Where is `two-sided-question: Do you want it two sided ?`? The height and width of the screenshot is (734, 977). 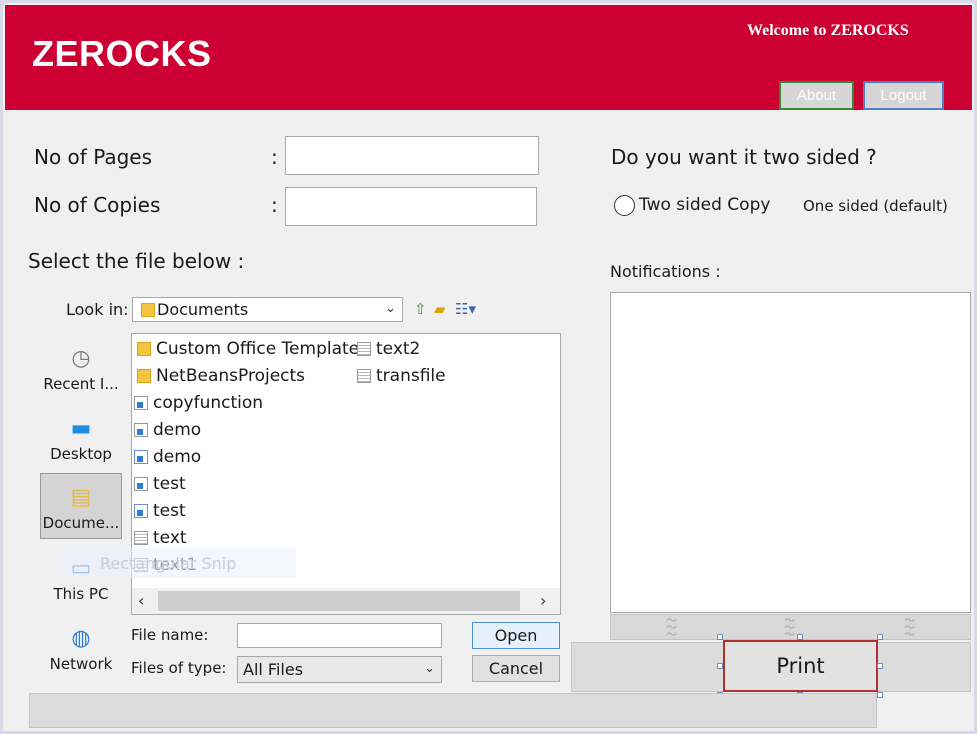
two-sided-question: Do you want it two sided ? is located at coordinates (744, 157).